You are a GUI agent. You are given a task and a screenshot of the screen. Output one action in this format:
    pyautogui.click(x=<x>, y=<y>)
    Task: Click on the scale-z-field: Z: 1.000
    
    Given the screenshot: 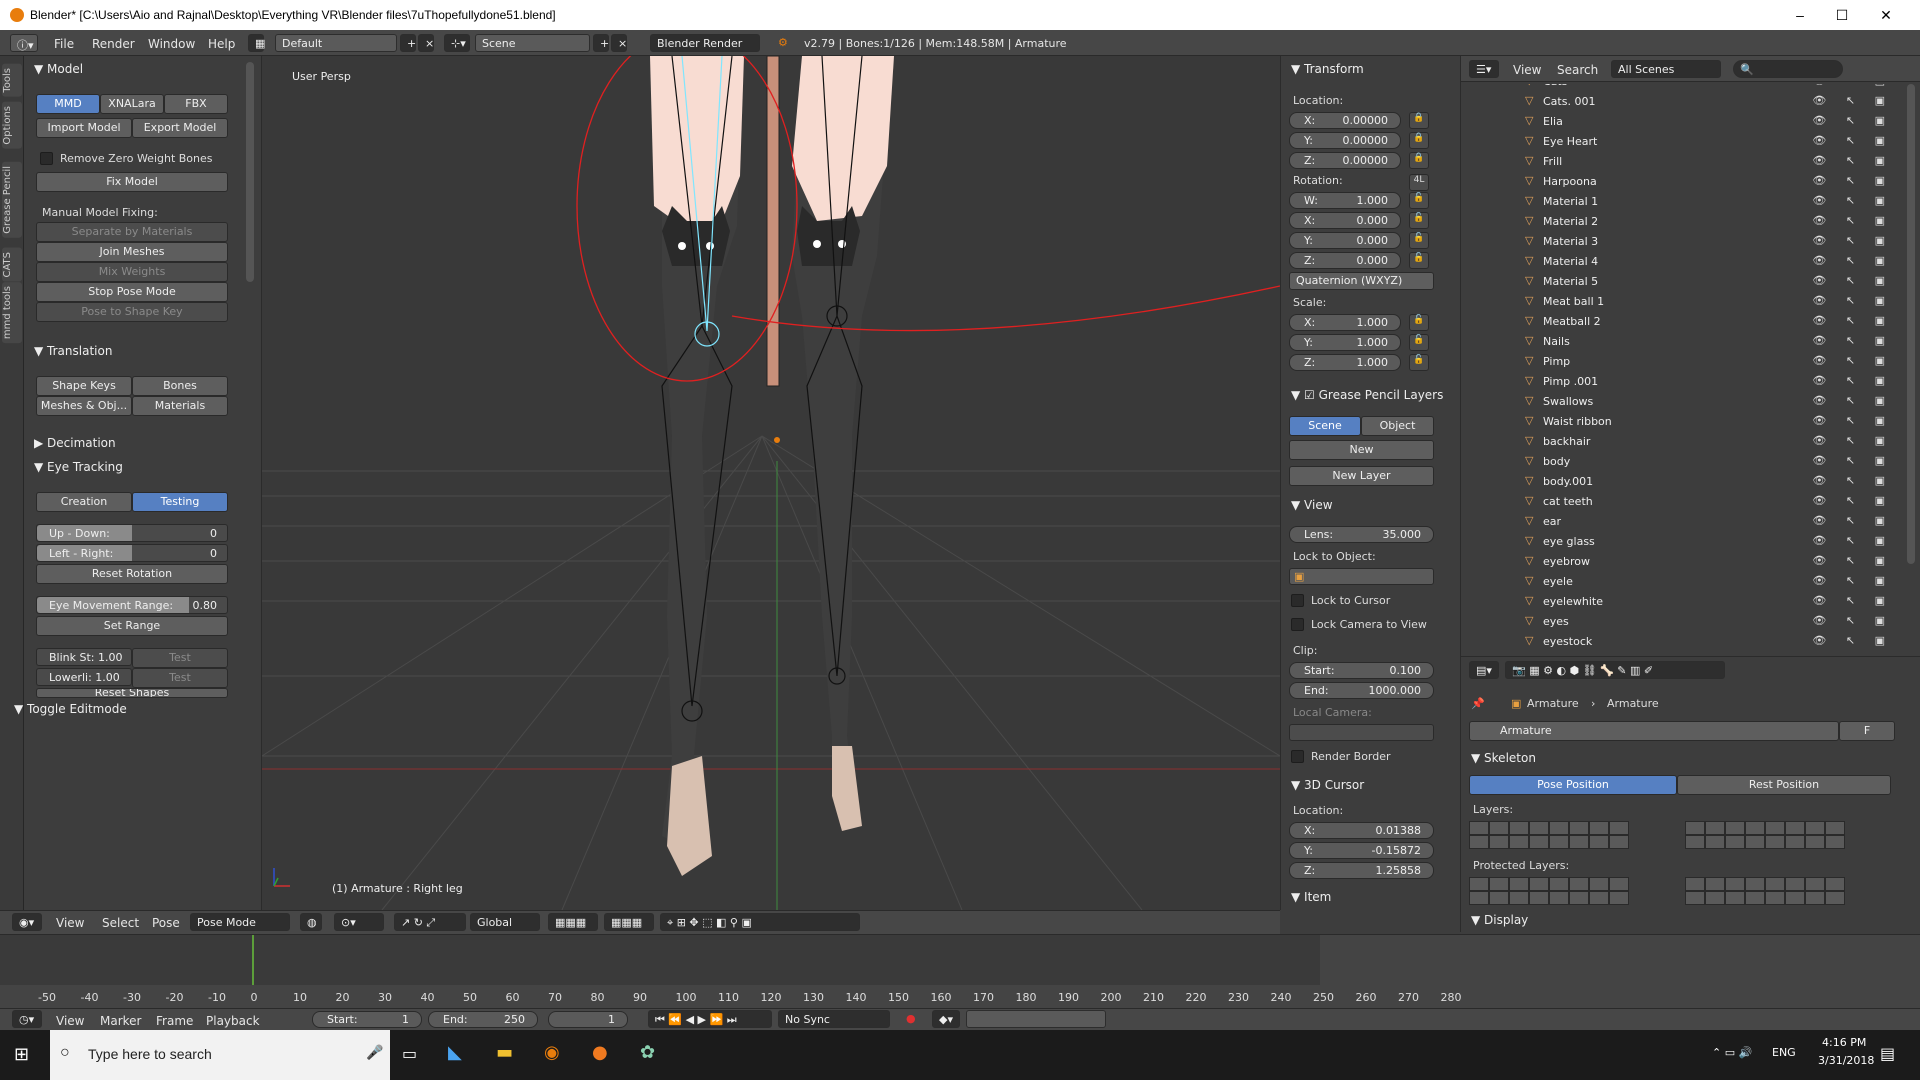 What is the action you would take?
    pyautogui.click(x=1345, y=362)
    